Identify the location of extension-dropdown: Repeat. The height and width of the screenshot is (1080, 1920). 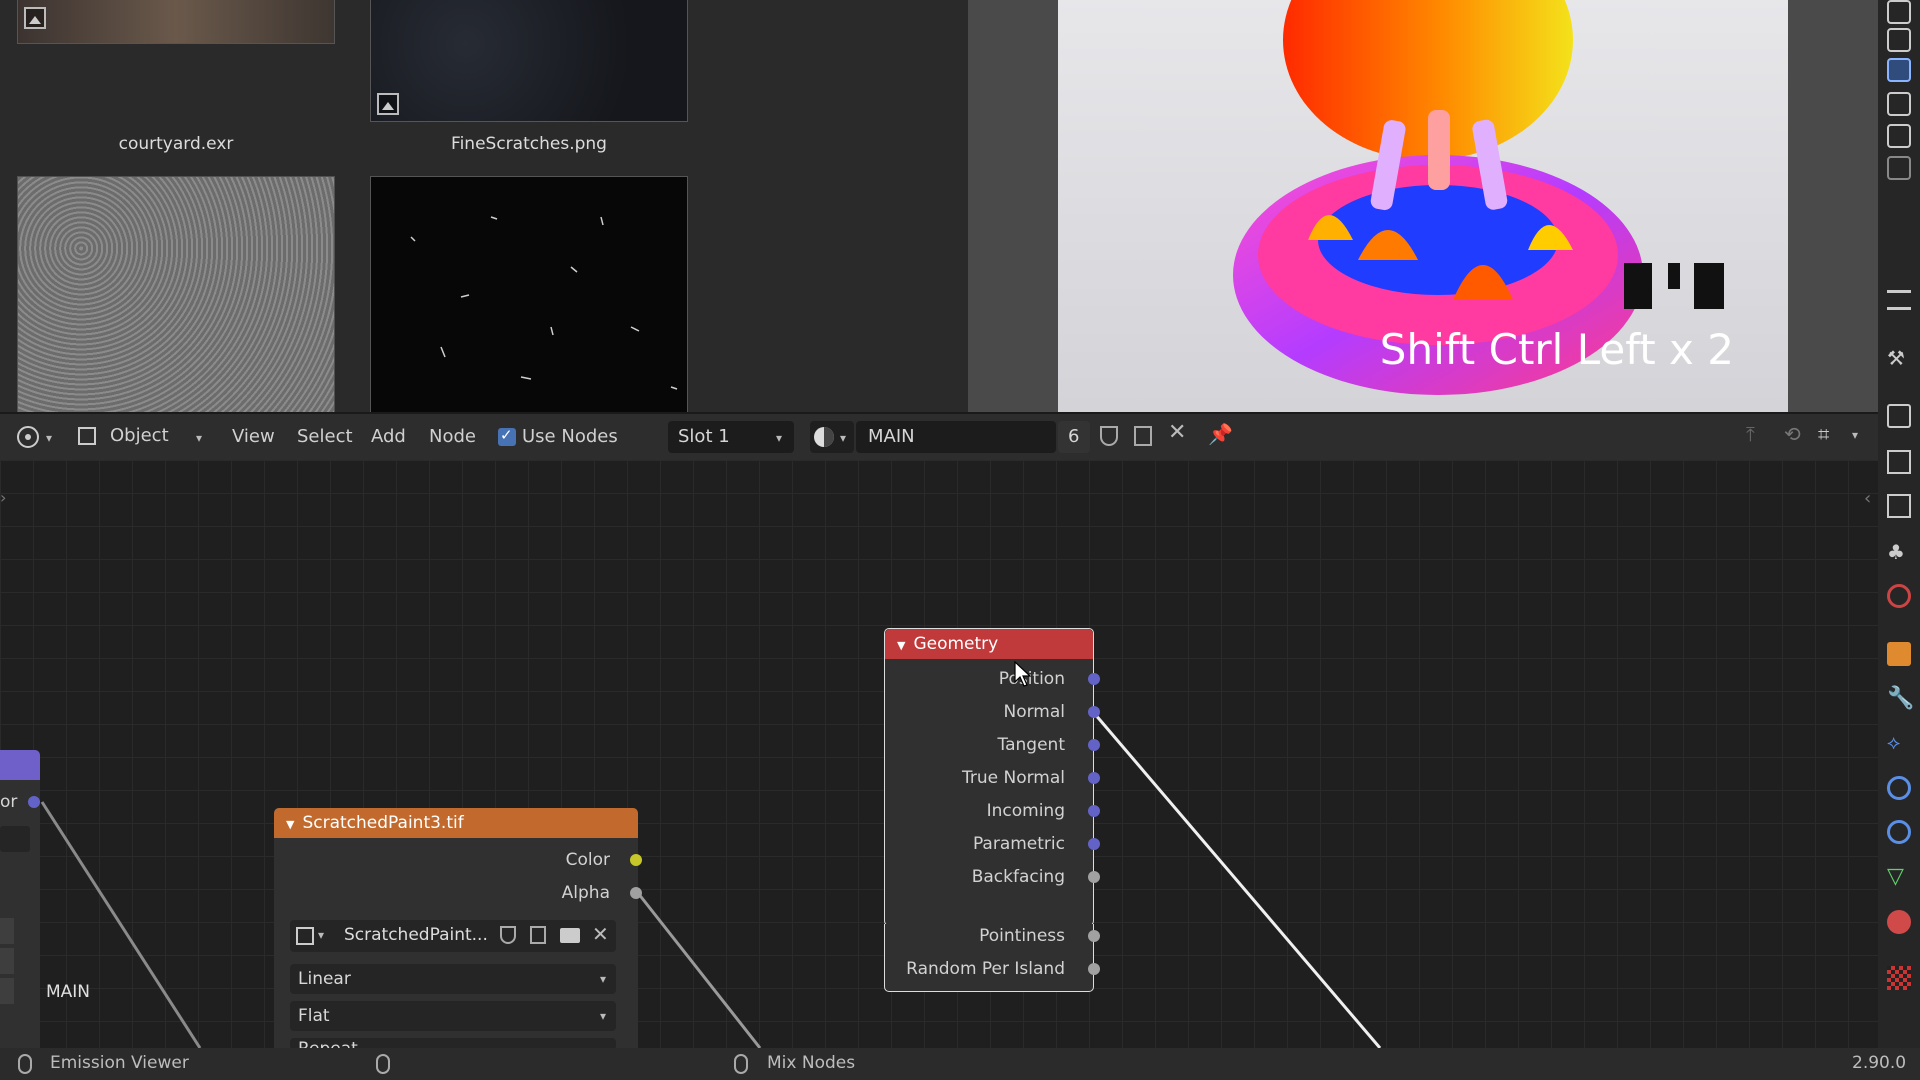
(453, 1043).